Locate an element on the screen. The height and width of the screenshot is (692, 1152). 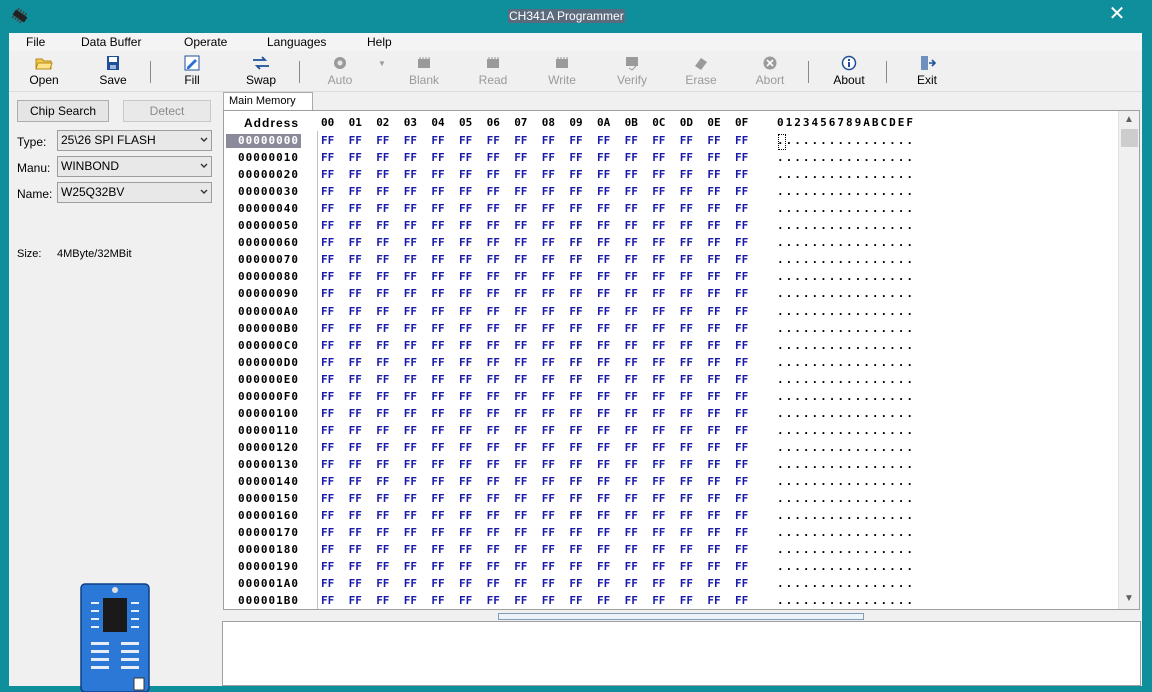
menu-languages: Languages is located at coordinates (296, 42).